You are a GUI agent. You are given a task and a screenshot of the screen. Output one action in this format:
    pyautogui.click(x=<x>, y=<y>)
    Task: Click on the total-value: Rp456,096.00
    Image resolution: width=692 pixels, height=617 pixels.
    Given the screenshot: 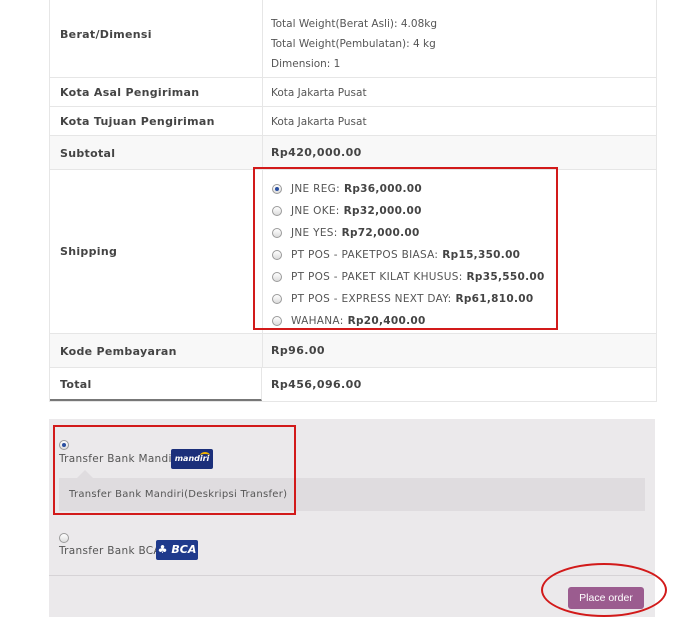 What is the action you would take?
    pyautogui.click(x=316, y=384)
    